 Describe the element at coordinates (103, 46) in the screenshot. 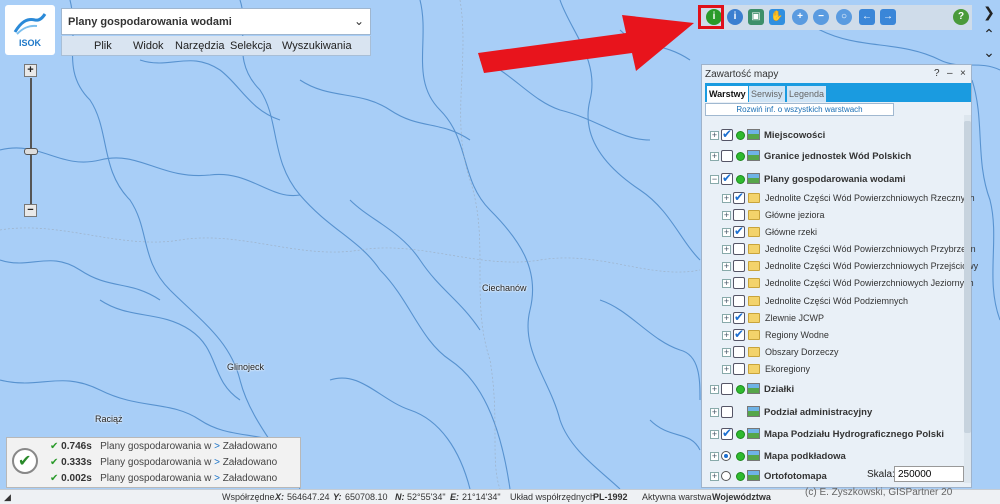

I see `menu-item-plik: Plik` at that location.